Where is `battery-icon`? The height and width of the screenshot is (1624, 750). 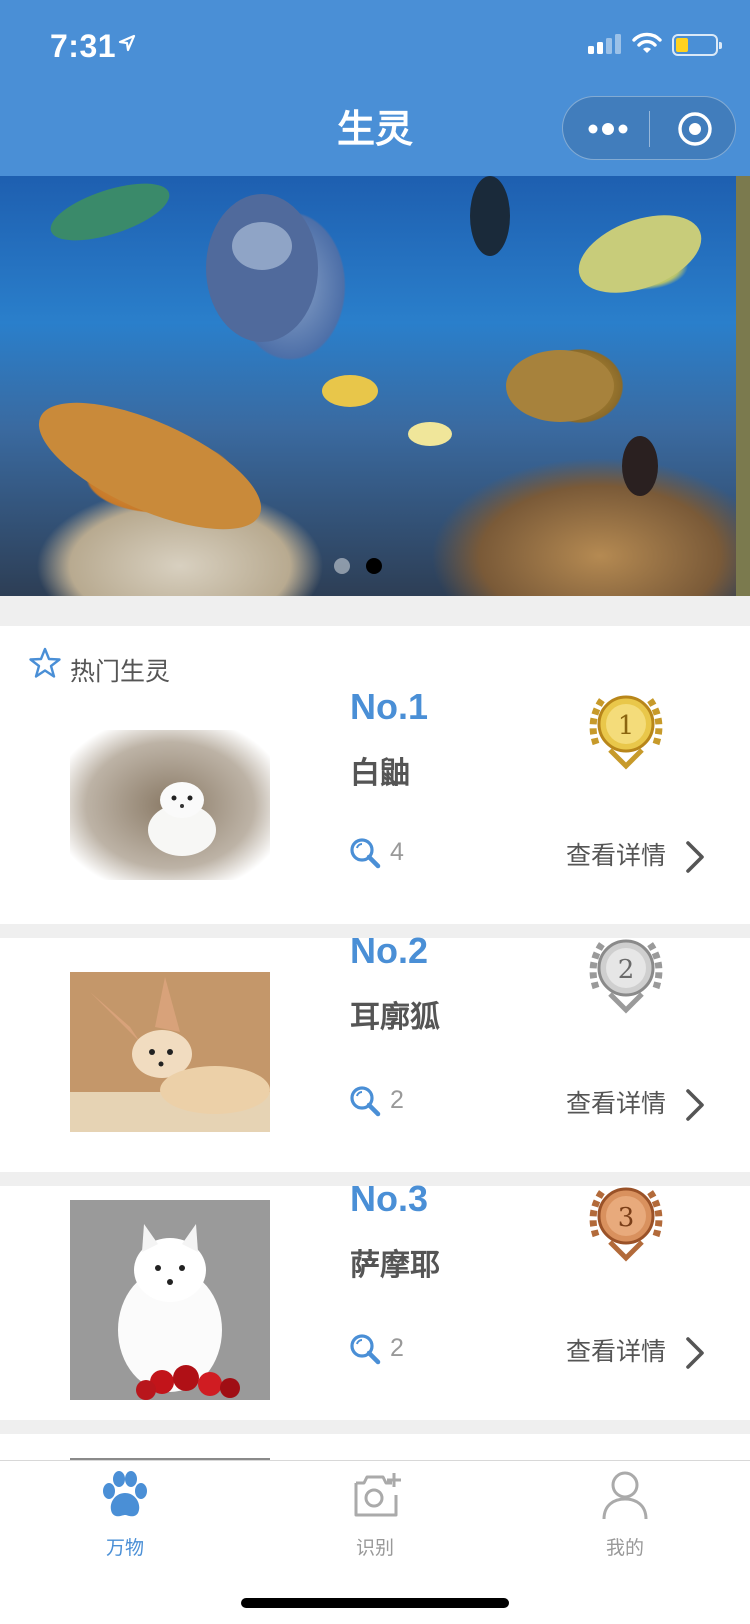 battery-icon is located at coordinates (697, 45).